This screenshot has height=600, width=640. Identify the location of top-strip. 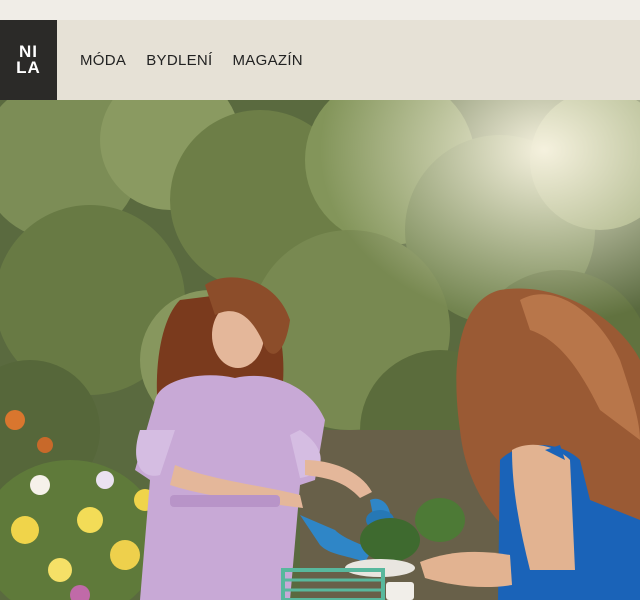
(320, 10).